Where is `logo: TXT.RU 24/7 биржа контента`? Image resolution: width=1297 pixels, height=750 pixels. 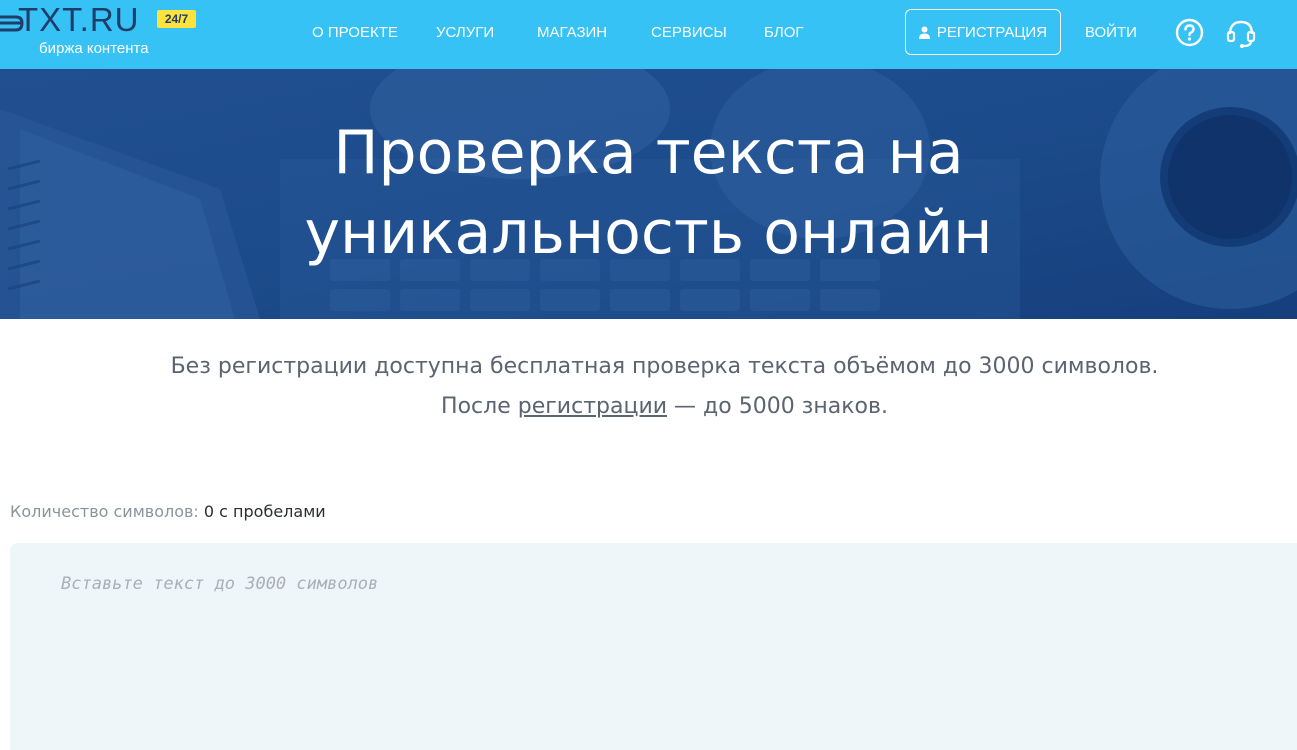
logo: TXT.RU 24/7 биржа контента is located at coordinates (100, 34).